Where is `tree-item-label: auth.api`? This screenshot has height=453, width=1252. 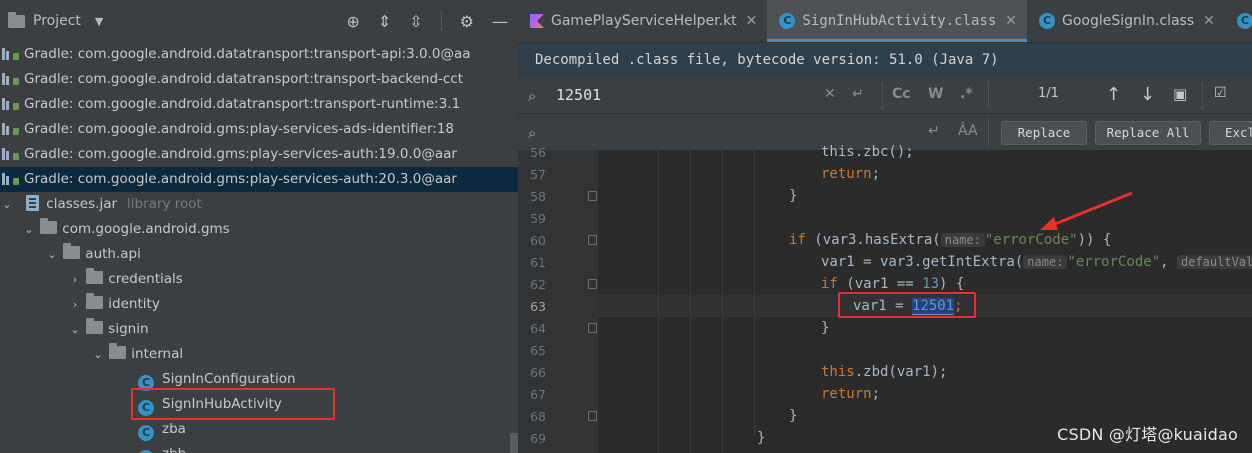
tree-item-label: auth.api is located at coordinates (113, 254).